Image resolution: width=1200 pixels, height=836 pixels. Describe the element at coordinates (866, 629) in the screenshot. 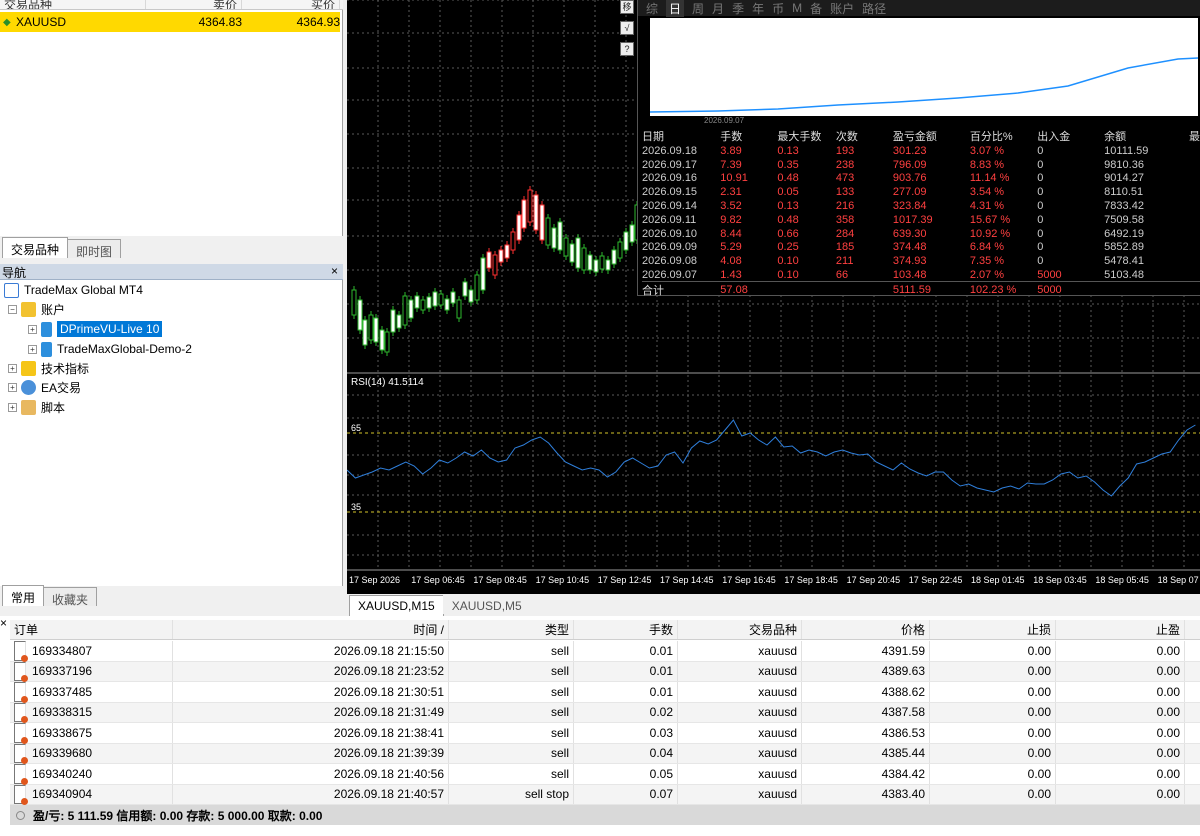

I see `column-price: 价格` at that location.